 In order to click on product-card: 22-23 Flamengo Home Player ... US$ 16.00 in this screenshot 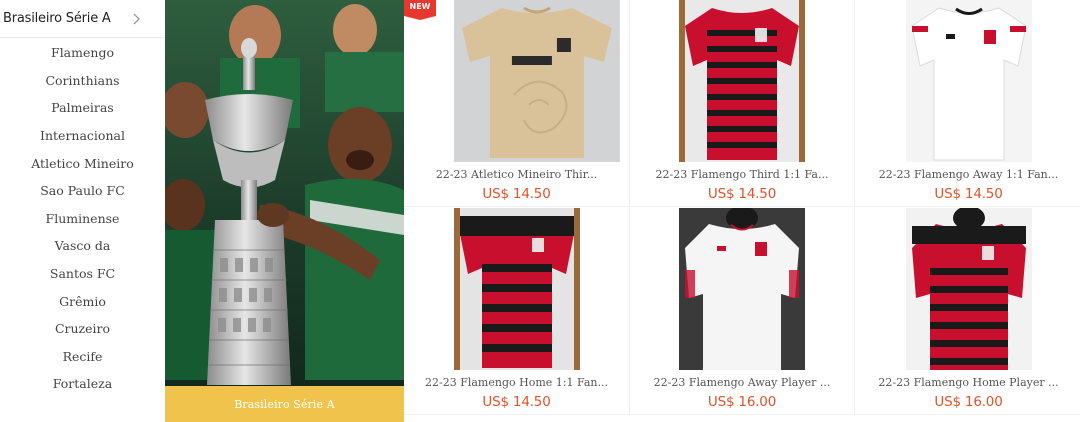, I will do `click(968, 311)`.